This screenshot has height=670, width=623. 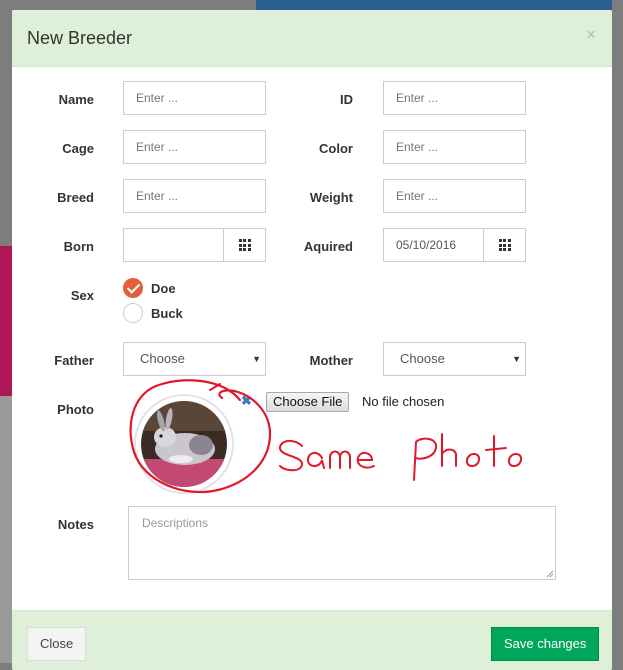 What do you see at coordinates (194, 98) in the screenshot?
I see `name-input` at bounding box center [194, 98].